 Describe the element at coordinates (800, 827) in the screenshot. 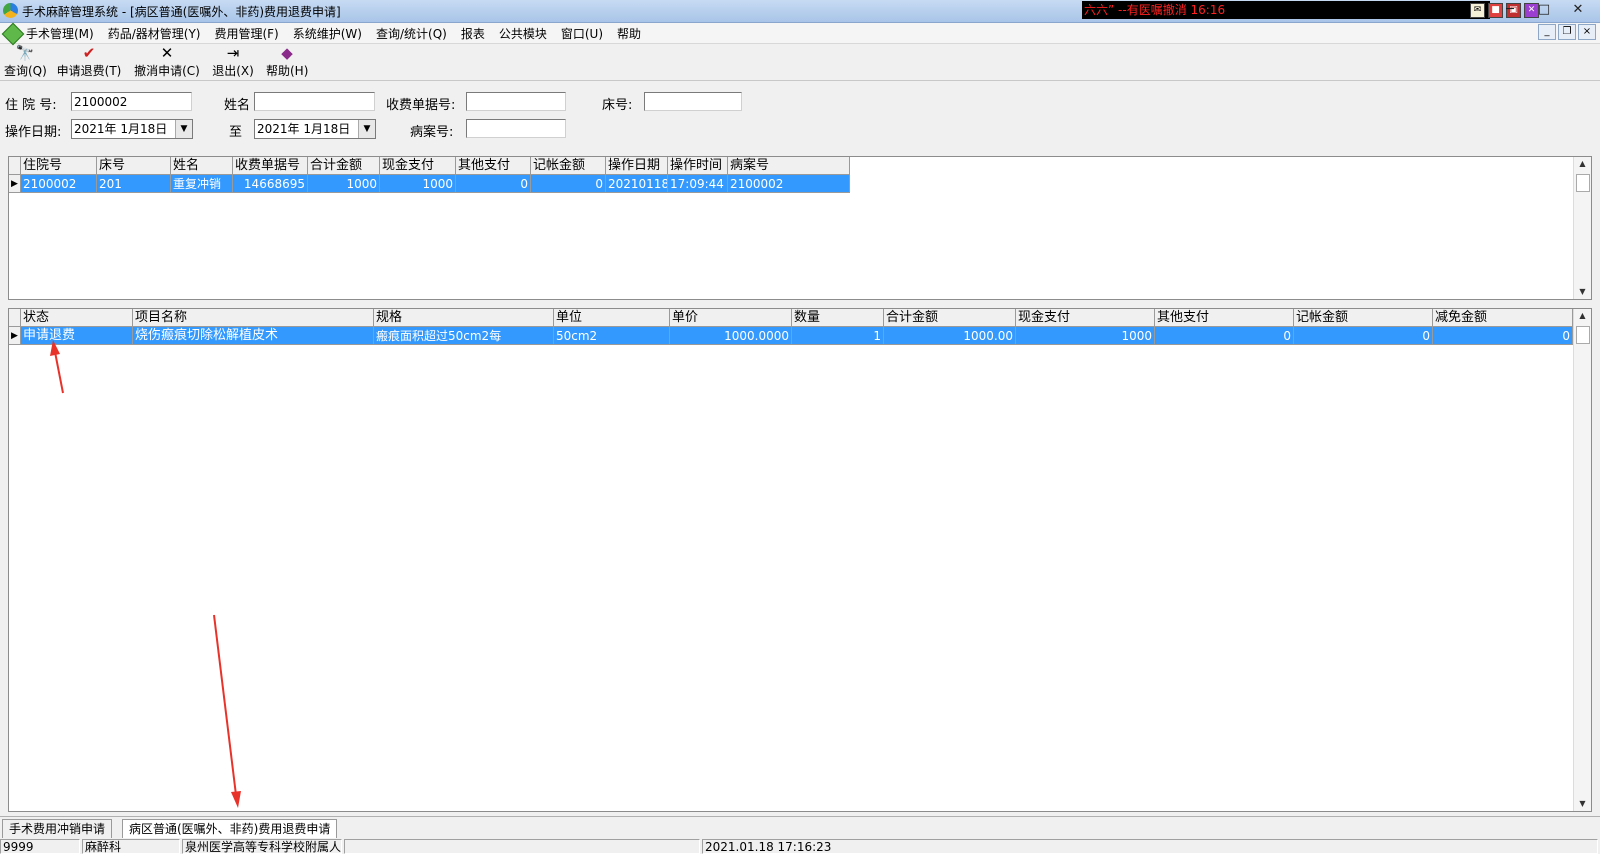

I see `window-tabs: 手术费用冲销申请 病区普通(医嘱外、非药)费用退费申请` at that location.